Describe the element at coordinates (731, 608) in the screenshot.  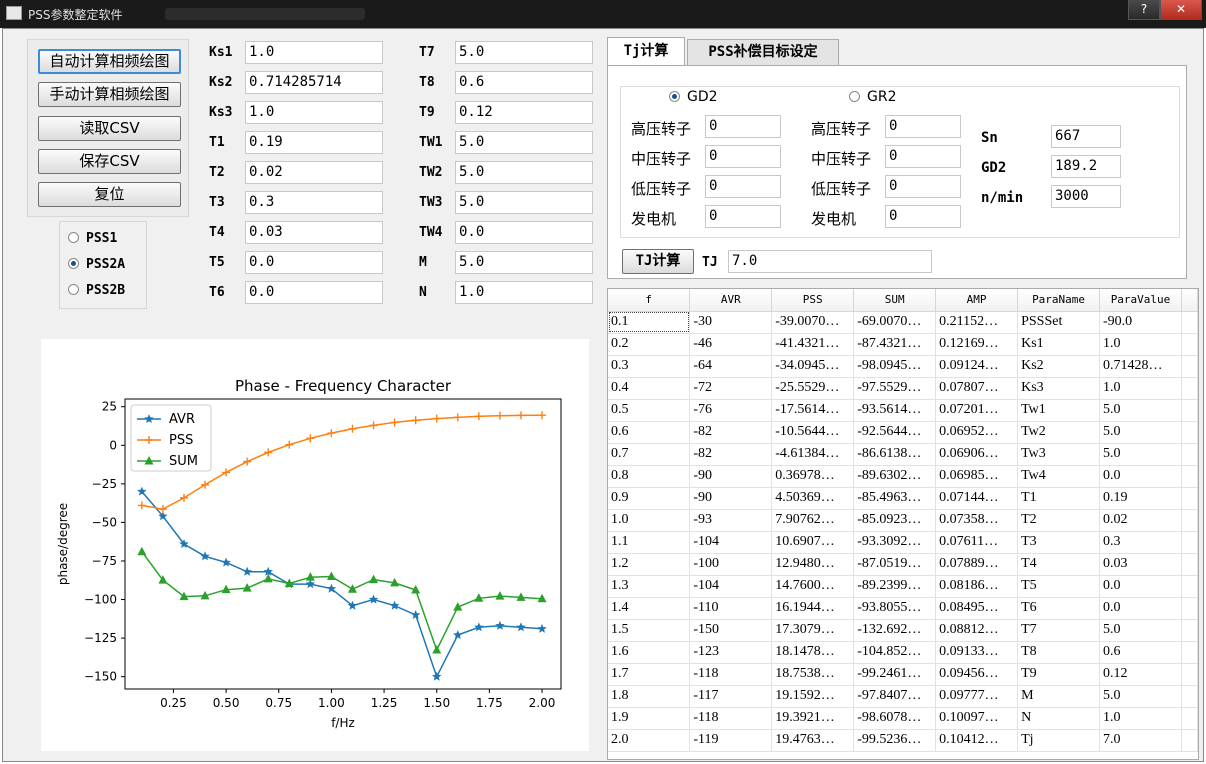
I see `table-cell: -110` at that location.